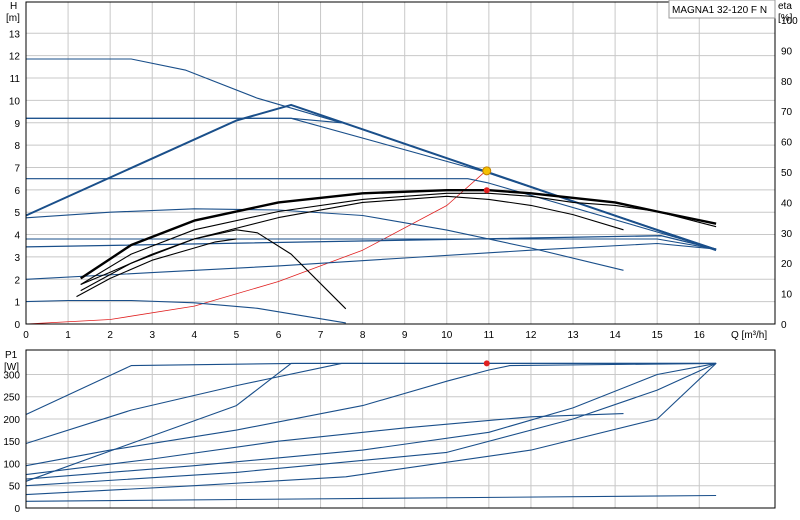 This screenshot has height=520, width=800. I want to click on p1-tick-label: 100, so click(11, 464).